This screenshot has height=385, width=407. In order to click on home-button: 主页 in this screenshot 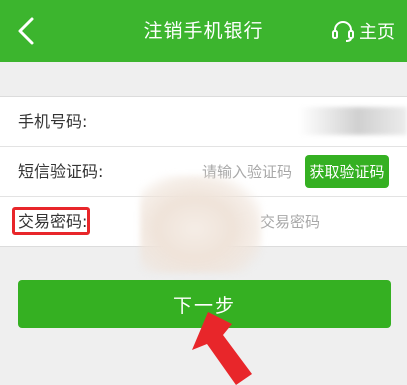, I will do `click(363, 31)`.